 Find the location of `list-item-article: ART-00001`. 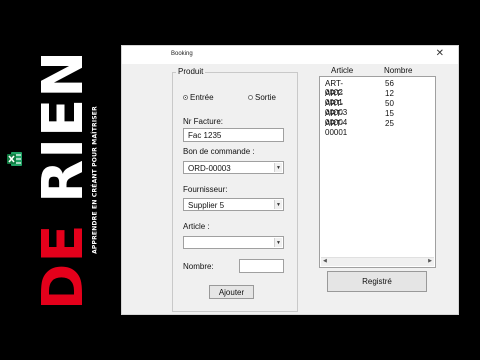

list-item-article: ART-00001 is located at coordinates (336, 128).